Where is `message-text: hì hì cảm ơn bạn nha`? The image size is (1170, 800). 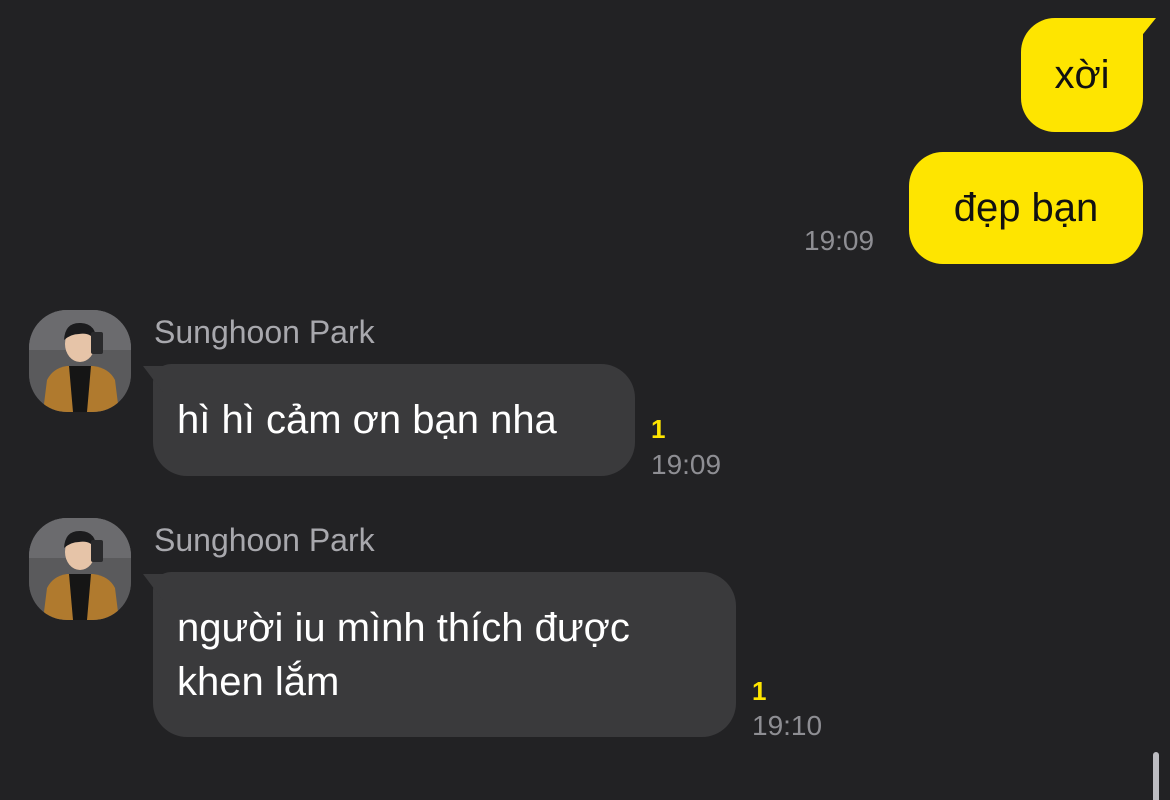 message-text: hì hì cảm ơn bạn nha is located at coordinates (367, 420).